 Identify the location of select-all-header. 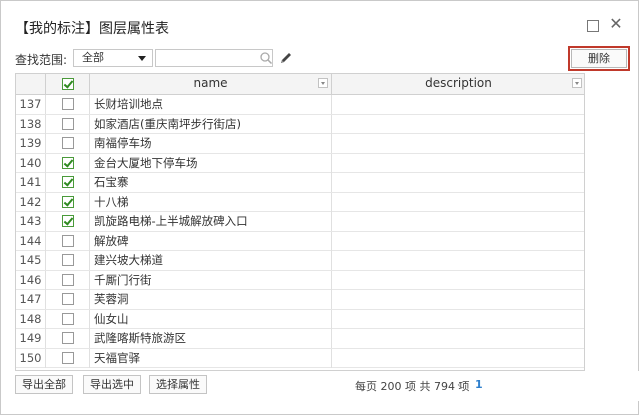
(68, 84).